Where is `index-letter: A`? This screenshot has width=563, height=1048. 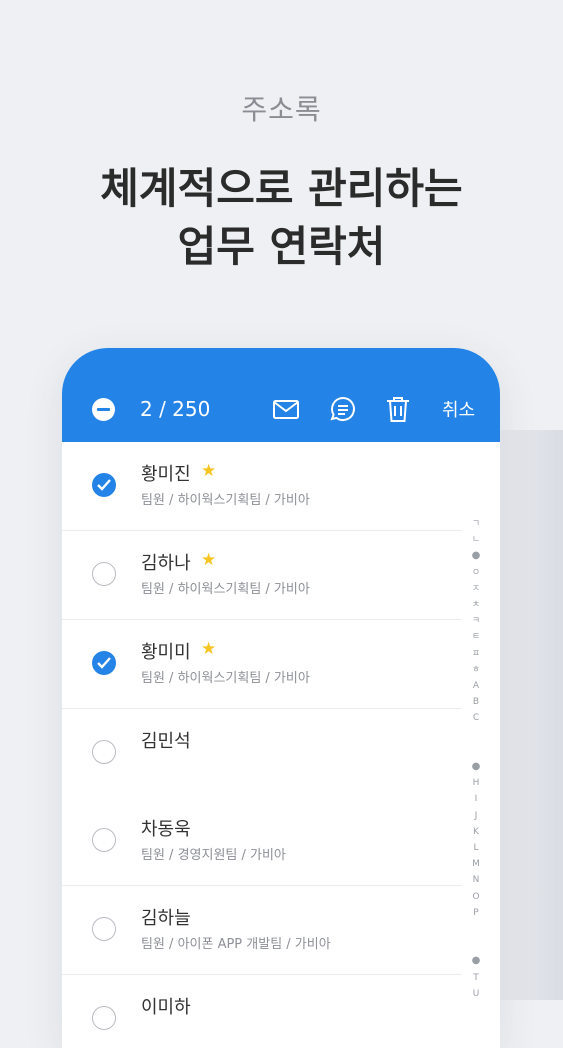
index-letter: A is located at coordinates (476, 686).